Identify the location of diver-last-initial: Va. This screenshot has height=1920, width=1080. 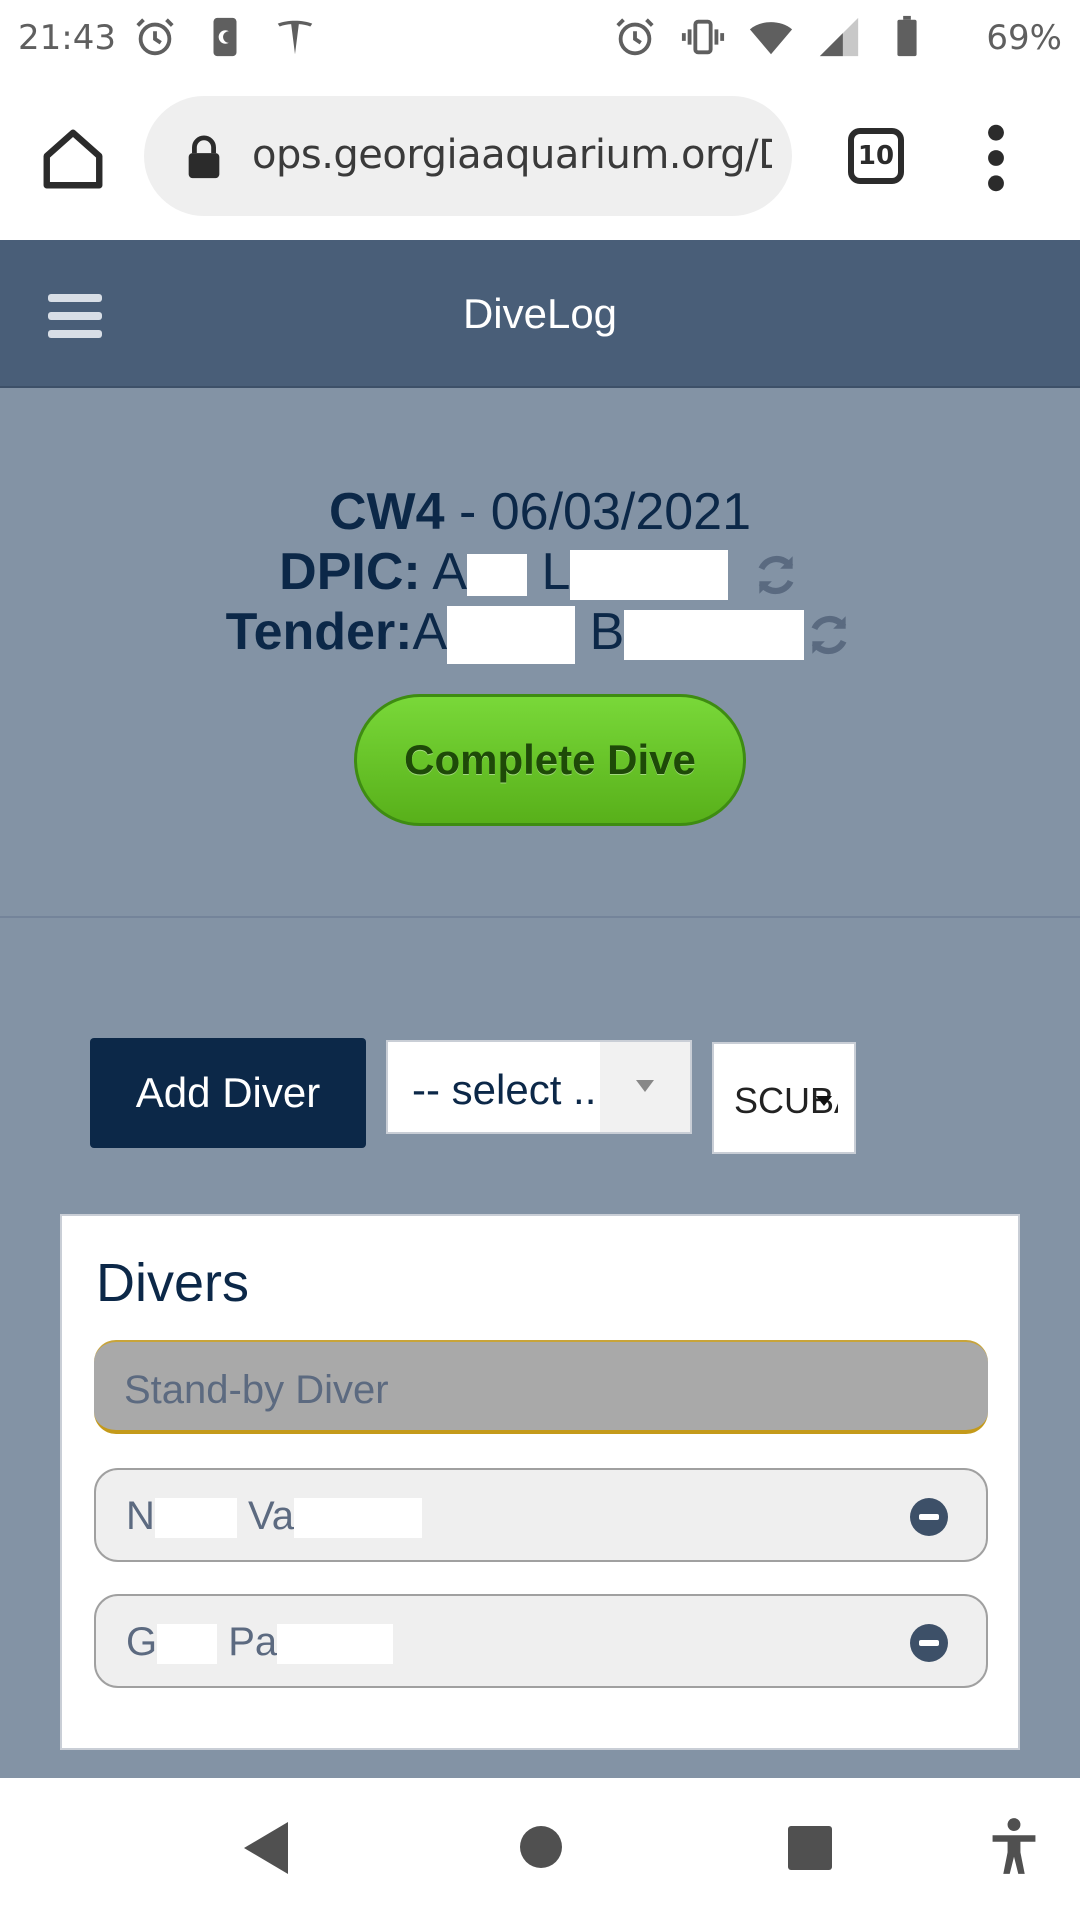
(271, 1516).